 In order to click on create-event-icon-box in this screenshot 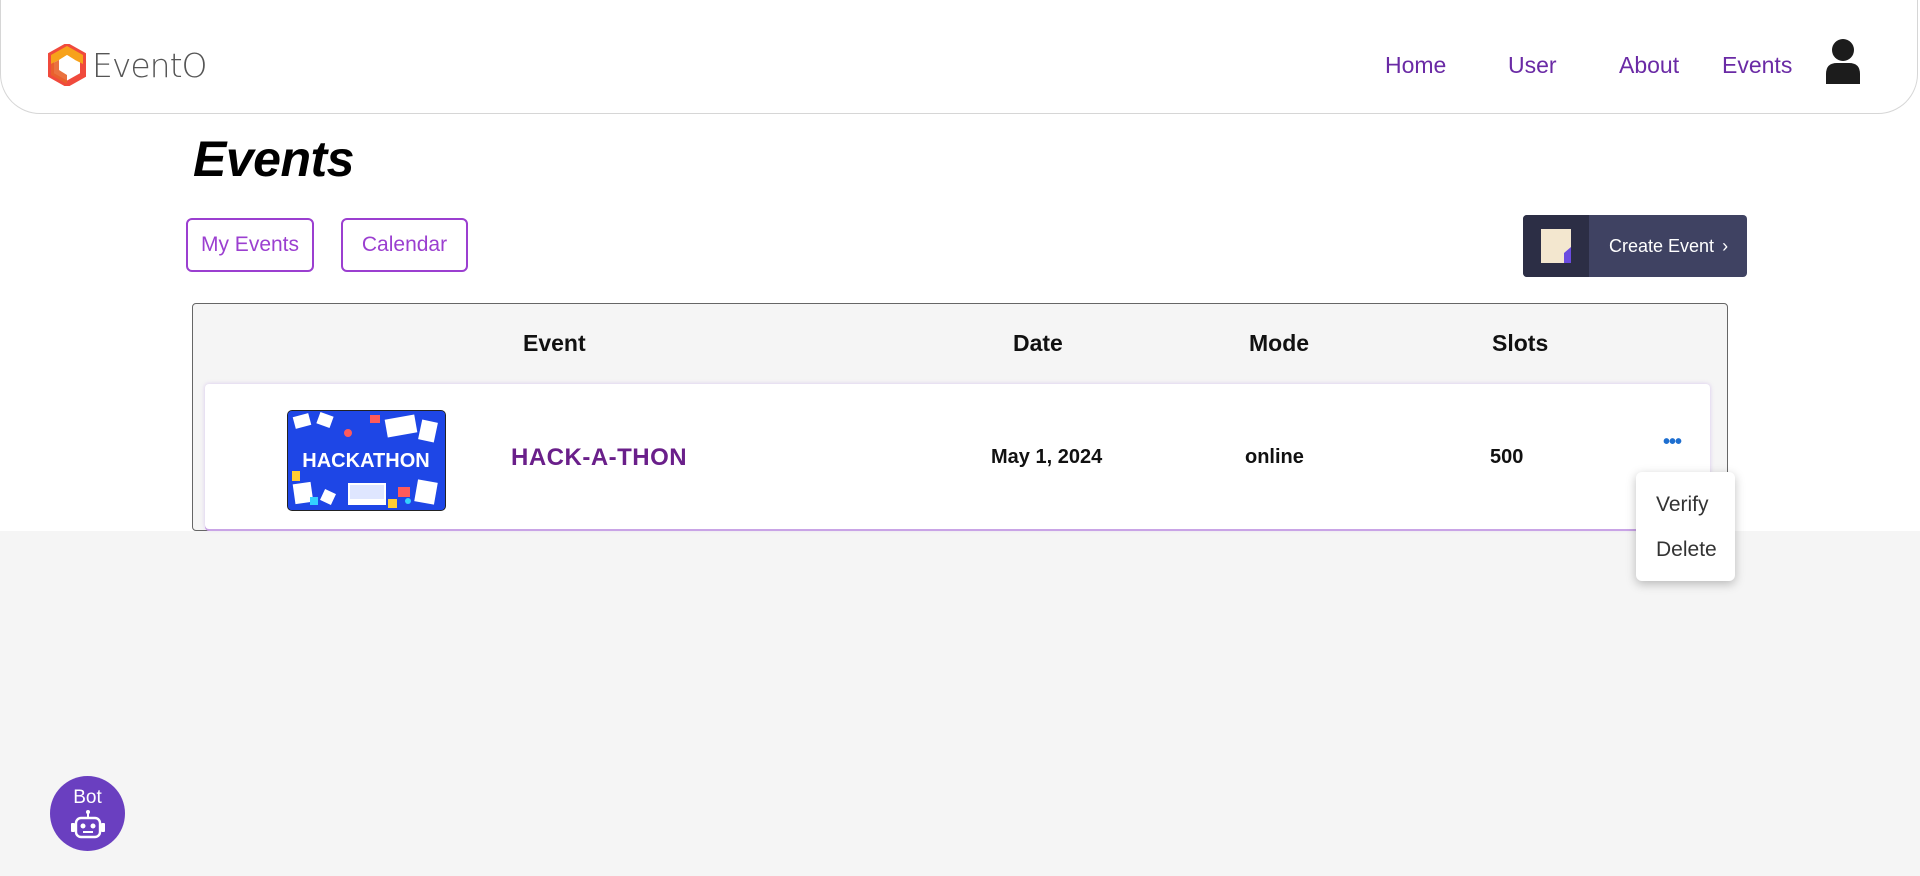, I will do `click(1556, 246)`.